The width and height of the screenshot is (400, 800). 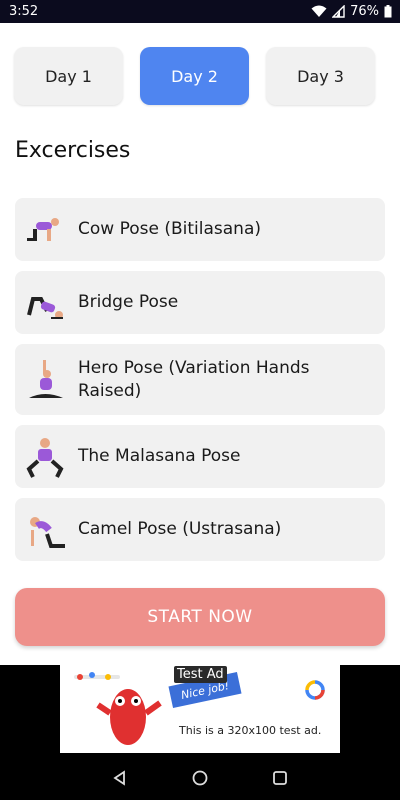 I want to click on home-icon, so click(x=200, y=778).